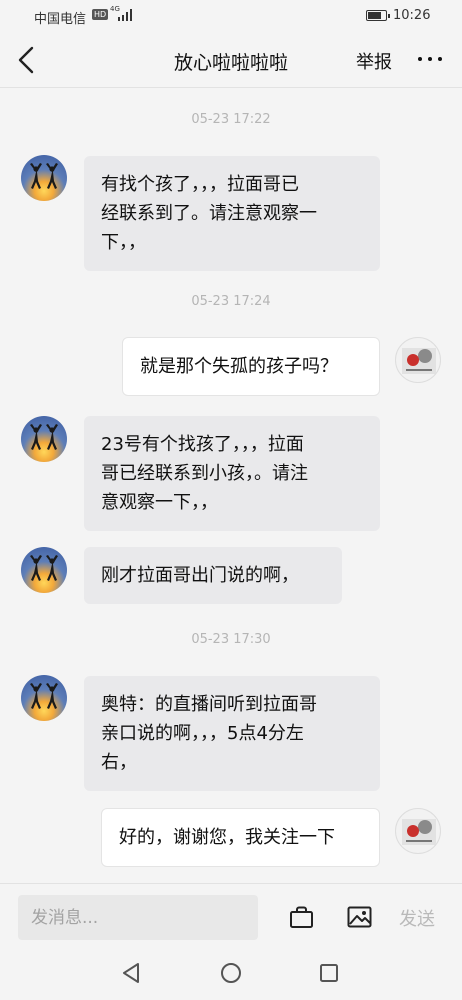 The width and height of the screenshot is (462, 1000). I want to click on message-bubble-outgoing: 好的，谢谢您，我关注一下, so click(240, 837).